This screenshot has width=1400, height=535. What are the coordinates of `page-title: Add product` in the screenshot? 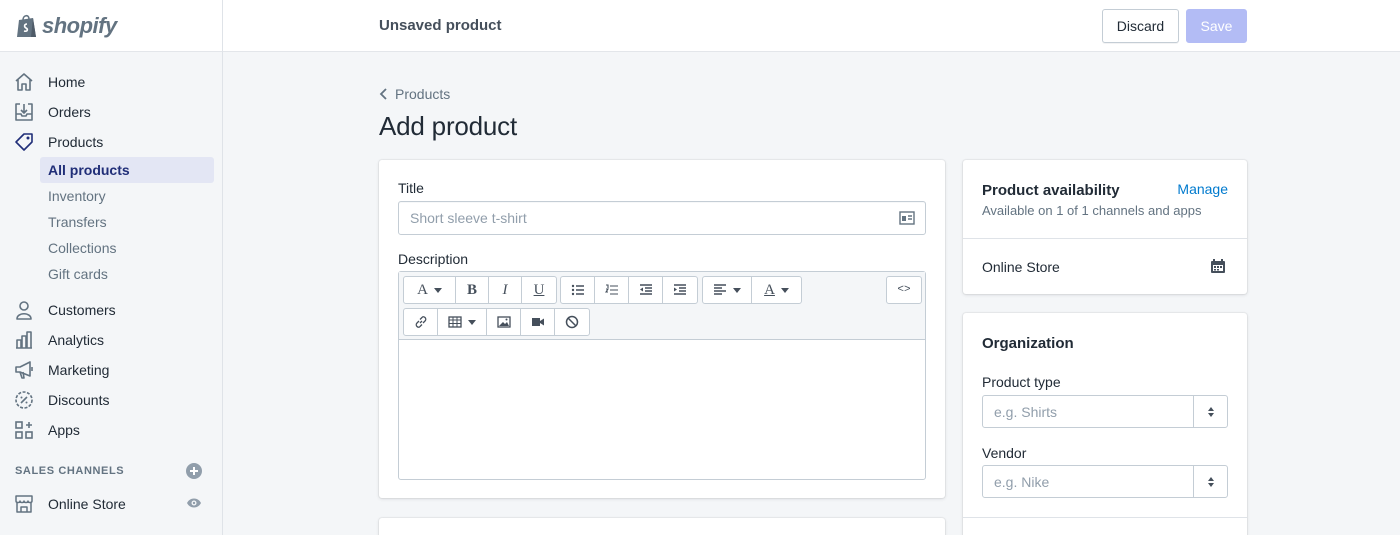 It's located at (448, 126).